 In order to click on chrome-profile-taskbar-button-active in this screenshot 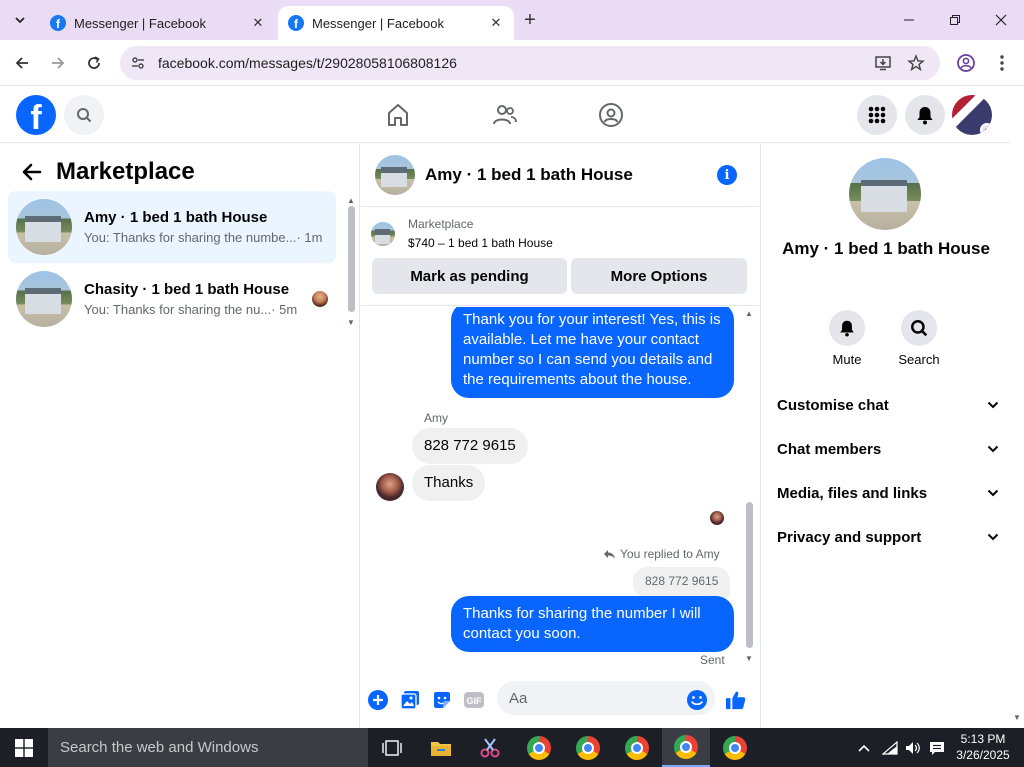, I will do `click(686, 747)`.